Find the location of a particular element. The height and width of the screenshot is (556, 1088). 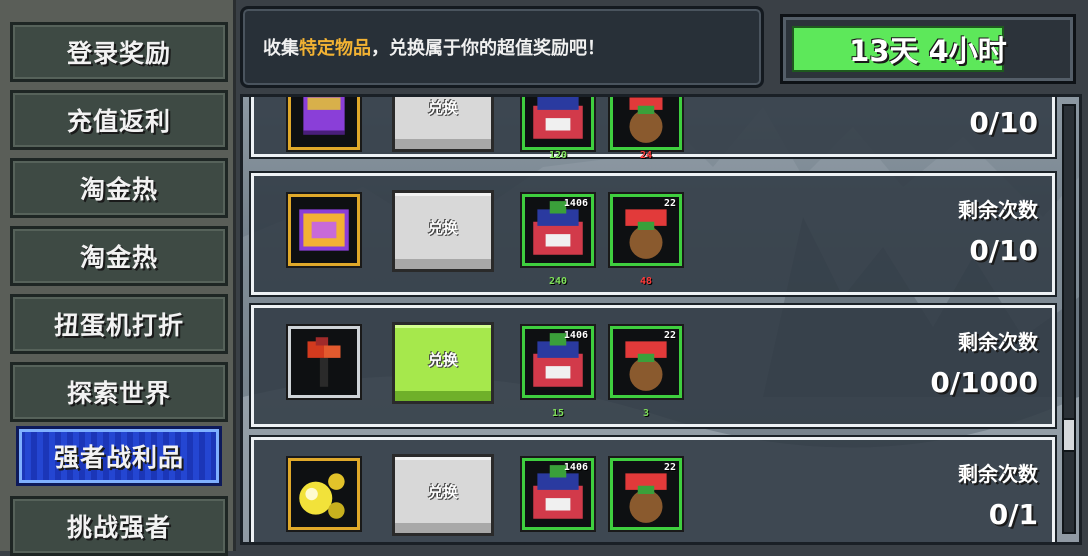

red-flower-pouch-icon is located at coordinates (646, 120).